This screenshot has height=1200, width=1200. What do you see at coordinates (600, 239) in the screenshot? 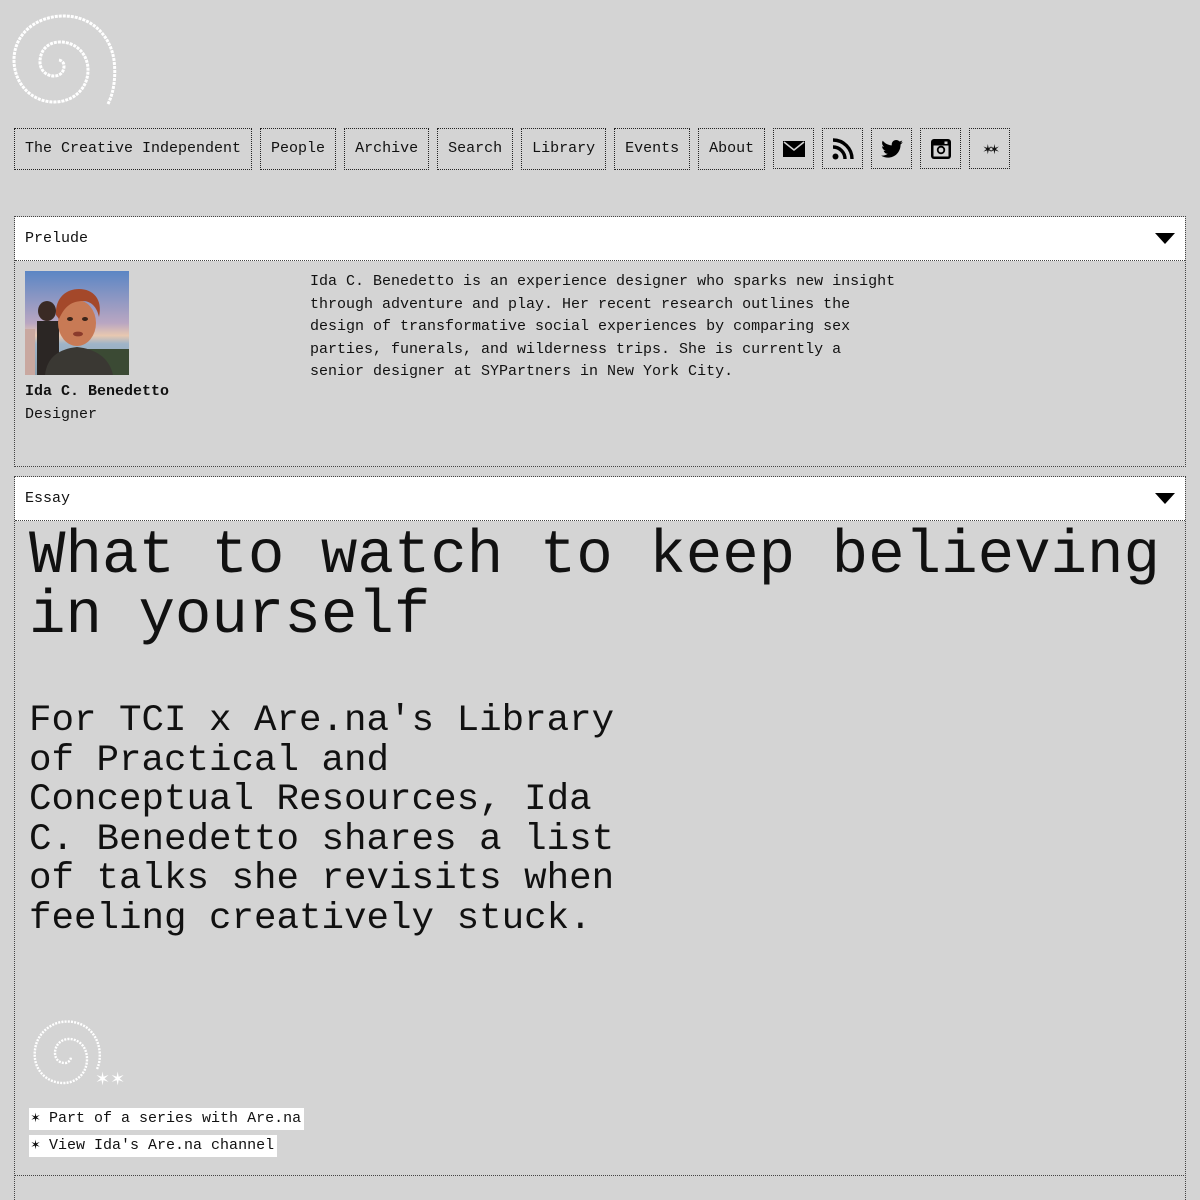
I see `prelude-toggle: Prelude` at bounding box center [600, 239].